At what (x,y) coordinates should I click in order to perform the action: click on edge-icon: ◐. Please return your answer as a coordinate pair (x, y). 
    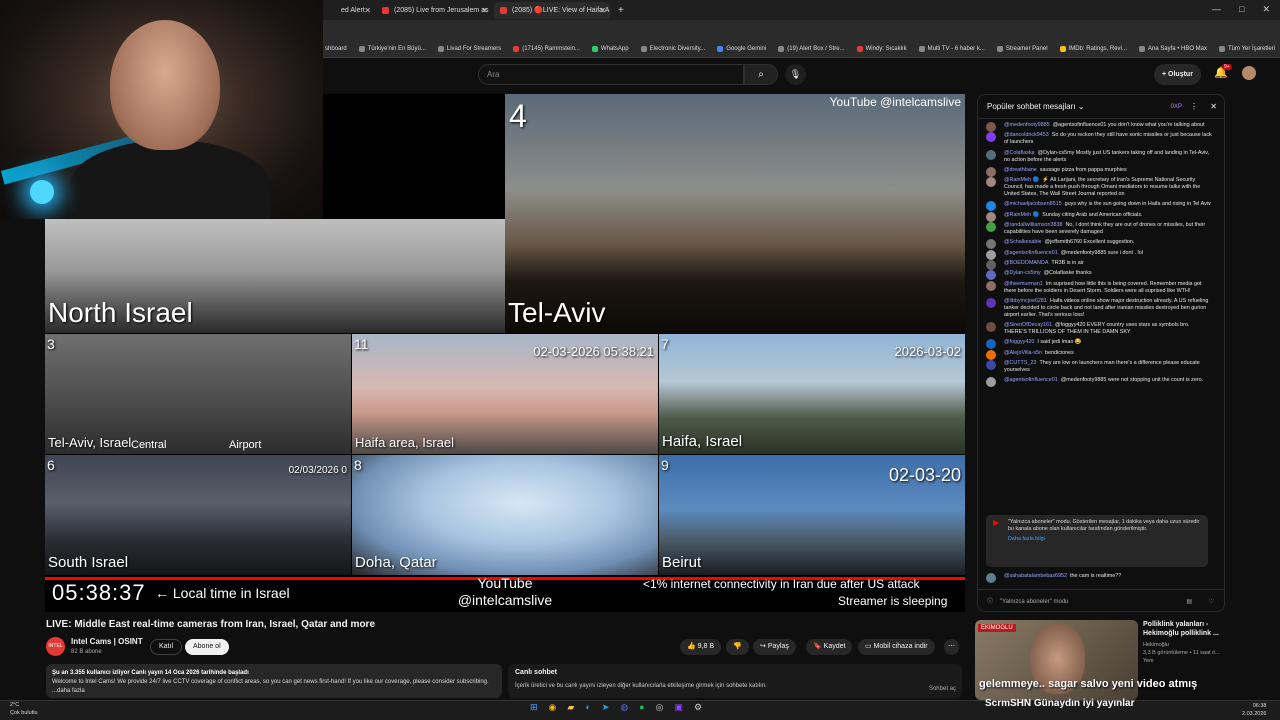
    Looking at the image, I should click on (587, 707).